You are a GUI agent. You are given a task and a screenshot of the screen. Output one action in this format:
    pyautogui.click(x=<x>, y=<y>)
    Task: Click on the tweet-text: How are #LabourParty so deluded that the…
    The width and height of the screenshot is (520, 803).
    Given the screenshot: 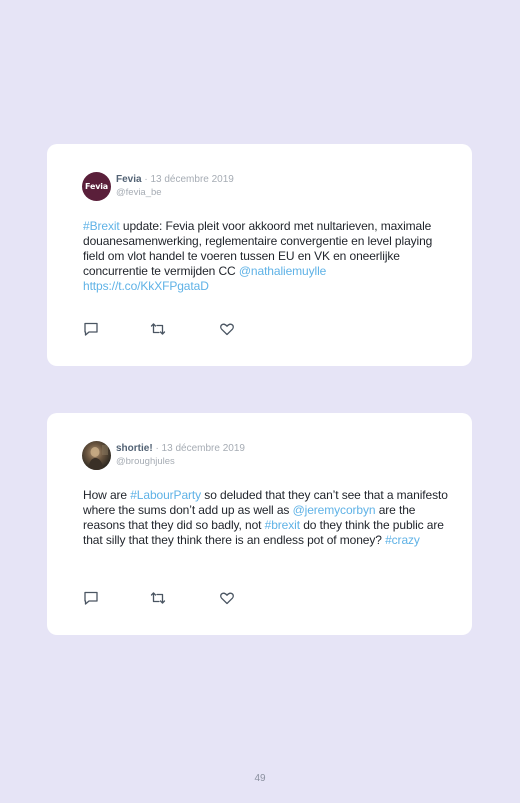 What is the action you would take?
    pyautogui.click(x=265, y=518)
    